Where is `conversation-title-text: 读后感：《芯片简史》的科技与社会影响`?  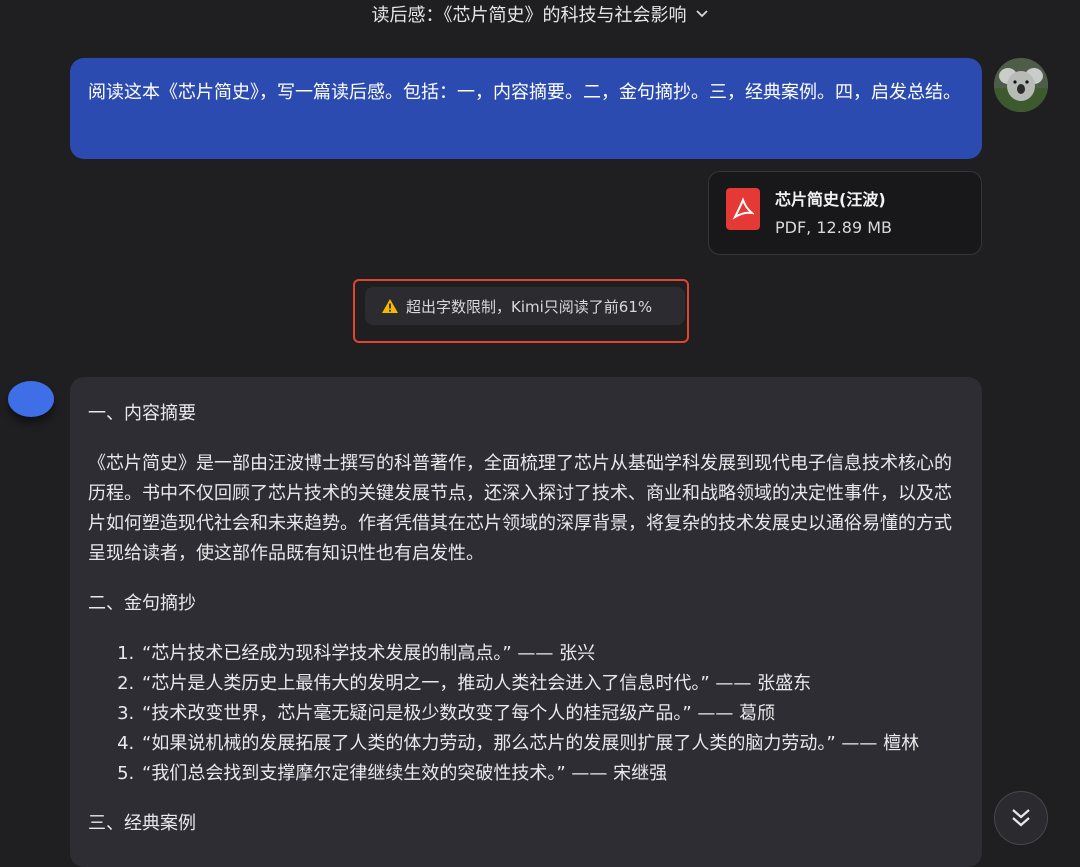
conversation-title-text: 读后感：《芯片简史》的科技与社会影响 is located at coordinates (529, 15).